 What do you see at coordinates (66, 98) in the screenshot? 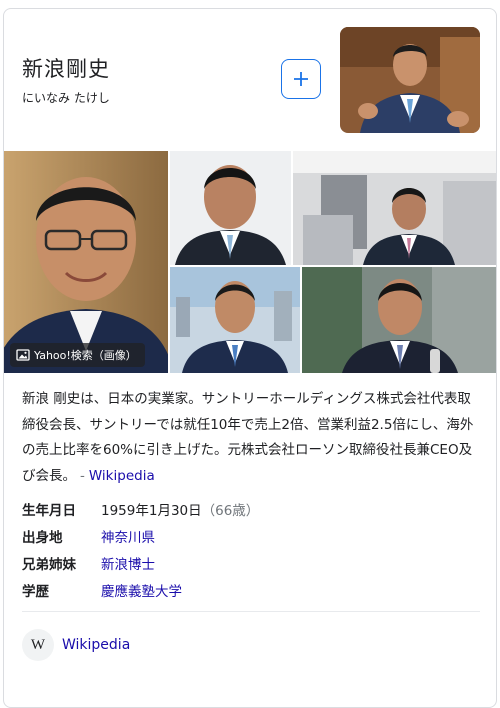
I see `entity-reading: にいなみ たけし` at bounding box center [66, 98].